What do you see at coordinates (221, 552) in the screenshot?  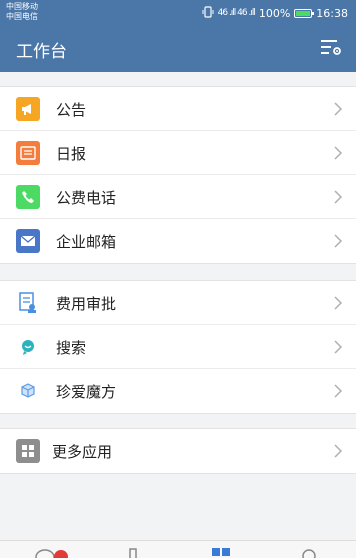 I see `workbench-tab-icon` at bounding box center [221, 552].